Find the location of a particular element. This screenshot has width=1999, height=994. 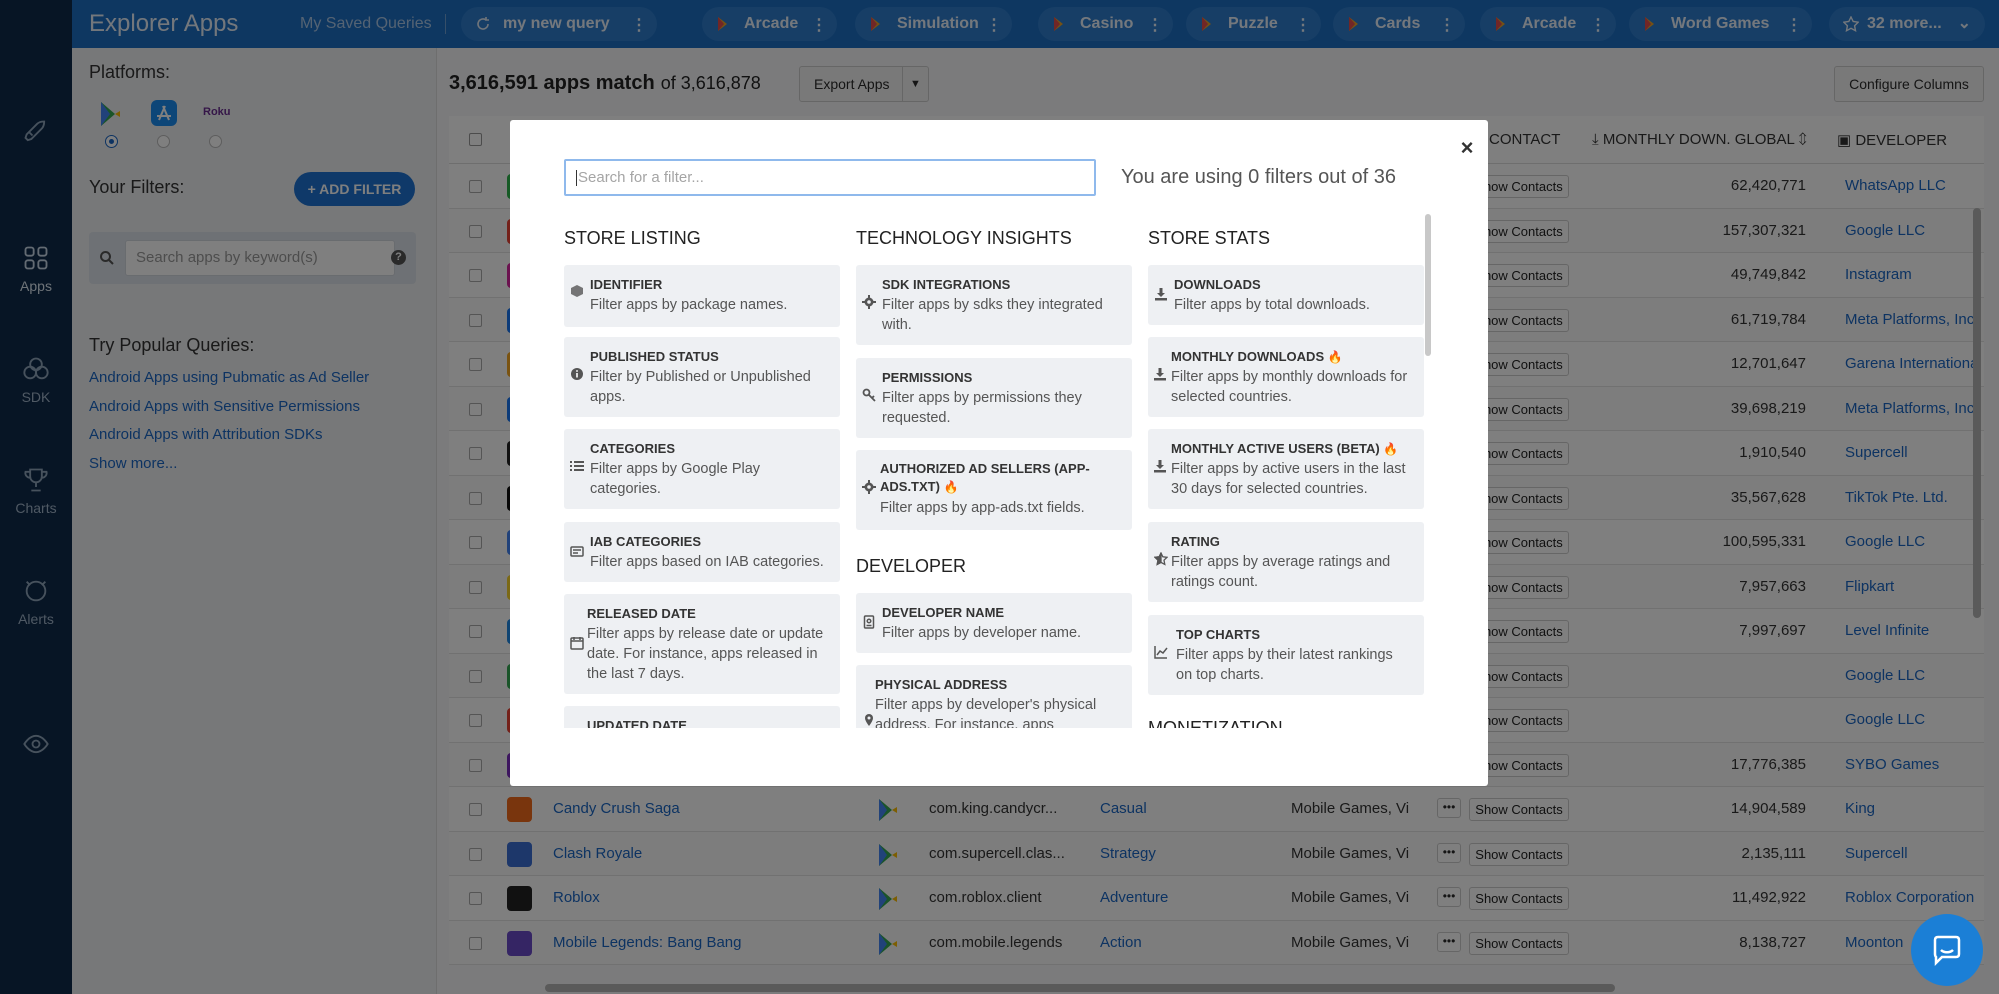

filter-card-desc: Filter apps based on IAB categories. is located at coordinates (707, 562).